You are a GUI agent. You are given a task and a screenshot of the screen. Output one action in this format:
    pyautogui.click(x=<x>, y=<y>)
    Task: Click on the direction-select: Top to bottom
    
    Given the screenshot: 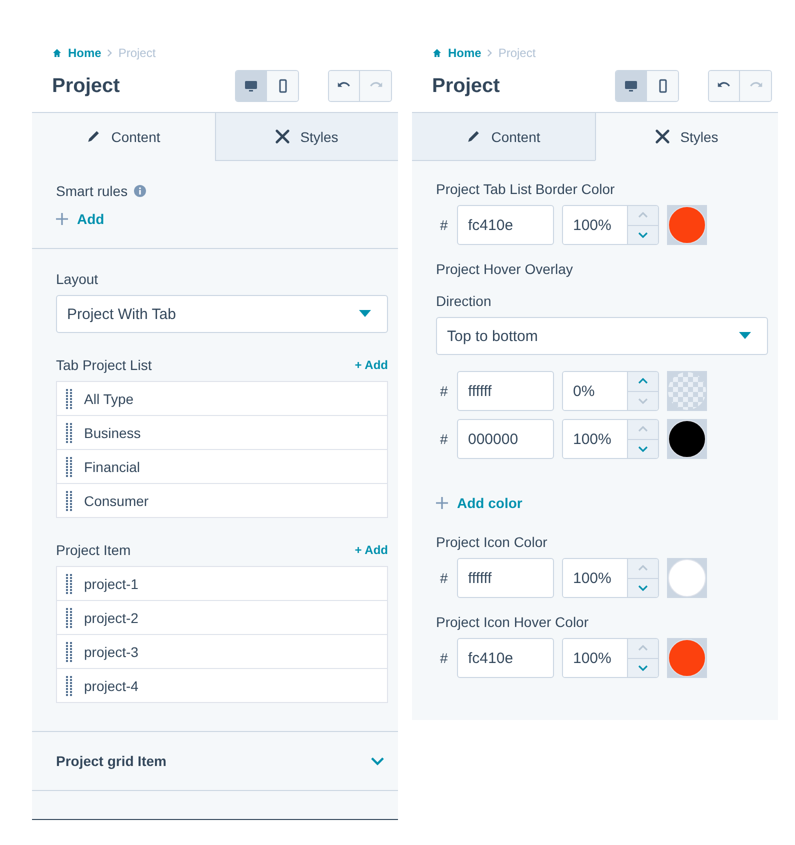 What is the action you would take?
    pyautogui.click(x=602, y=336)
    